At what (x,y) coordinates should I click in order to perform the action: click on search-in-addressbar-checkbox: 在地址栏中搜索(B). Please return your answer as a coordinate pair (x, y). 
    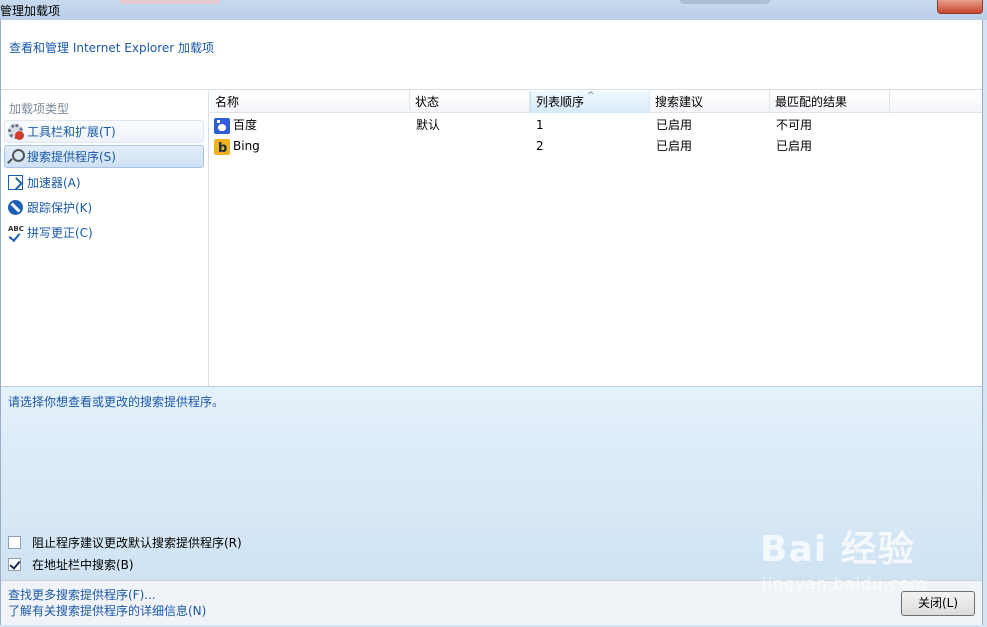
    Looking at the image, I should click on (71, 564).